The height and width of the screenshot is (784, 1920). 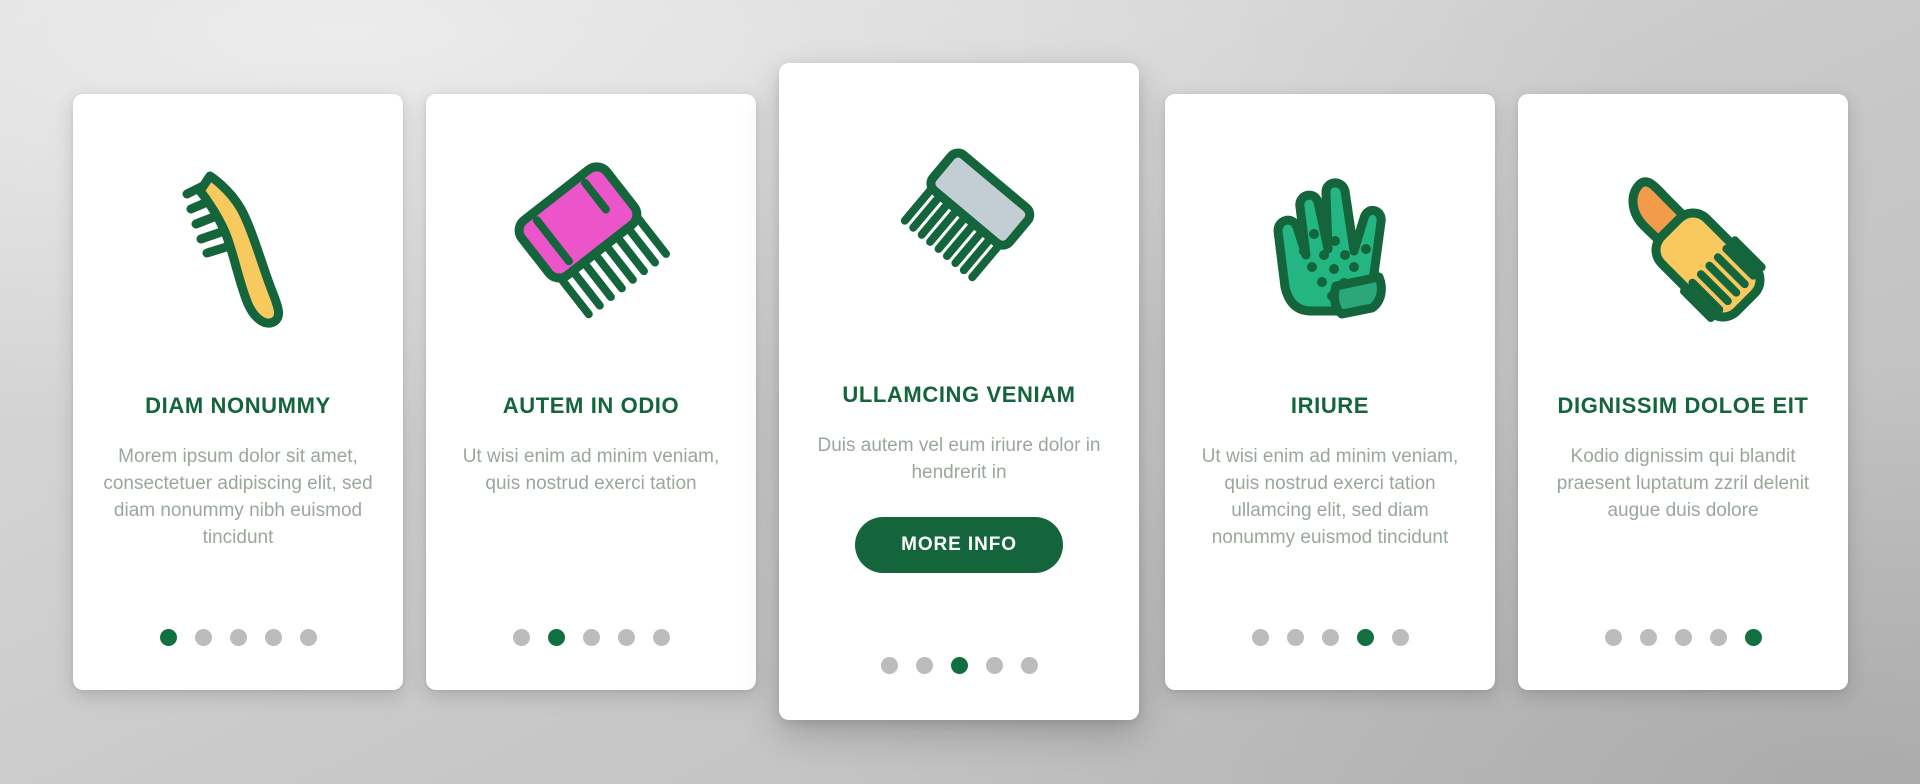 I want to click on card-1-icon-zone, so click(x=238, y=244).